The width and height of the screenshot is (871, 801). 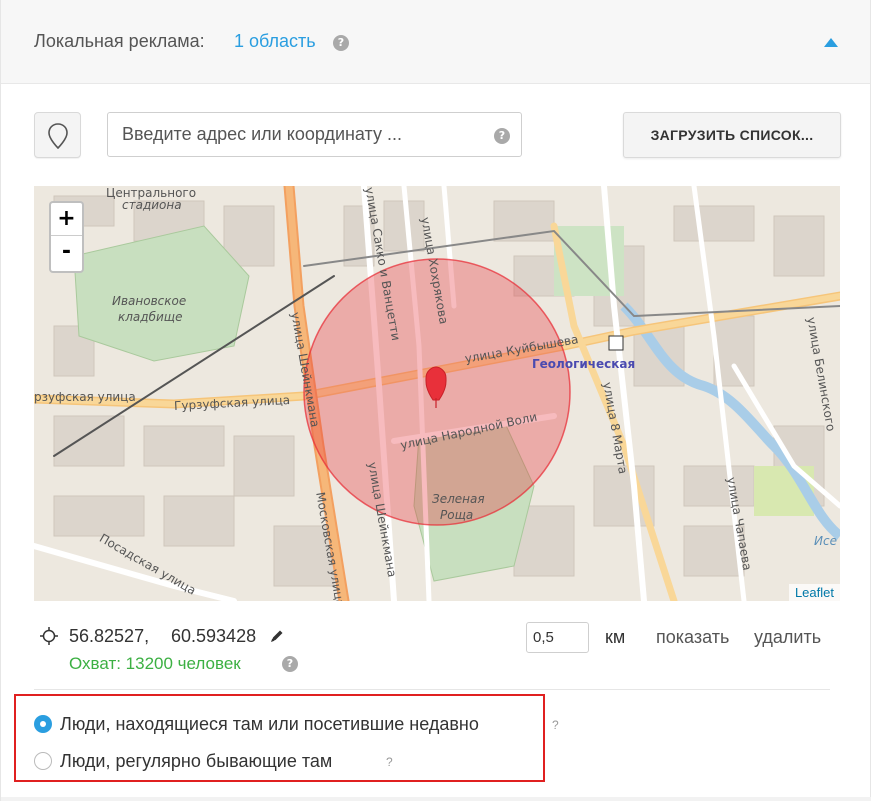 What do you see at coordinates (66, 219) in the screenshot?
I see `zoom-in-button: +` at bounding box center [66, 219].